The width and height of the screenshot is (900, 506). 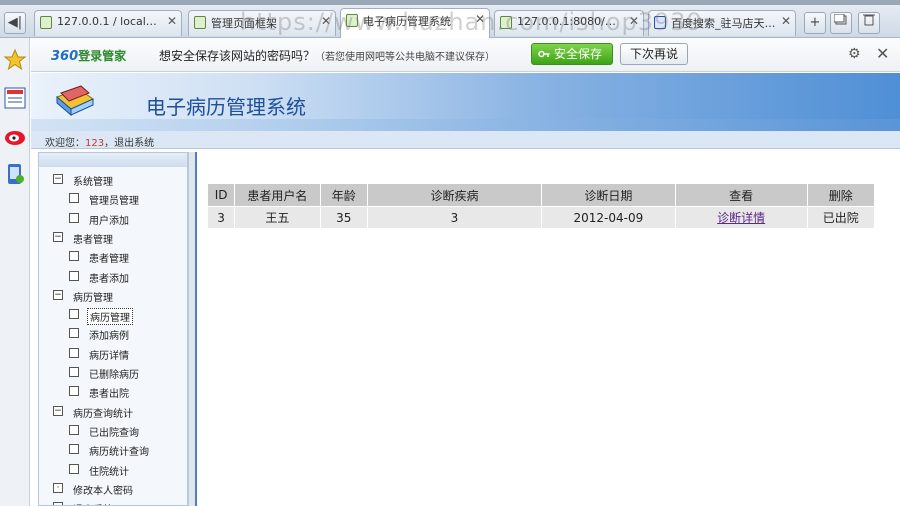 What do you see at coordinates (471, 22) in the screenshot?
I see `watermark: https://www.huzhan.com/ishop3939` at bounding box center [471, 22].